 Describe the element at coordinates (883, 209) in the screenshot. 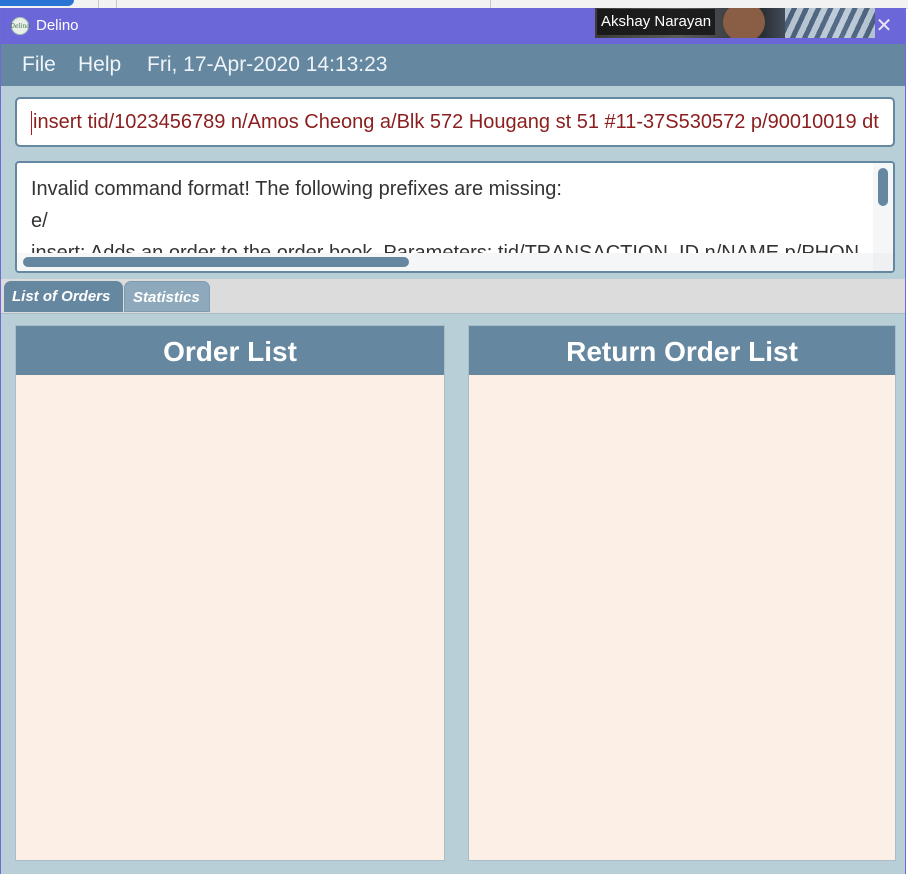

I see `result-vertical-scrollbar` at that location.